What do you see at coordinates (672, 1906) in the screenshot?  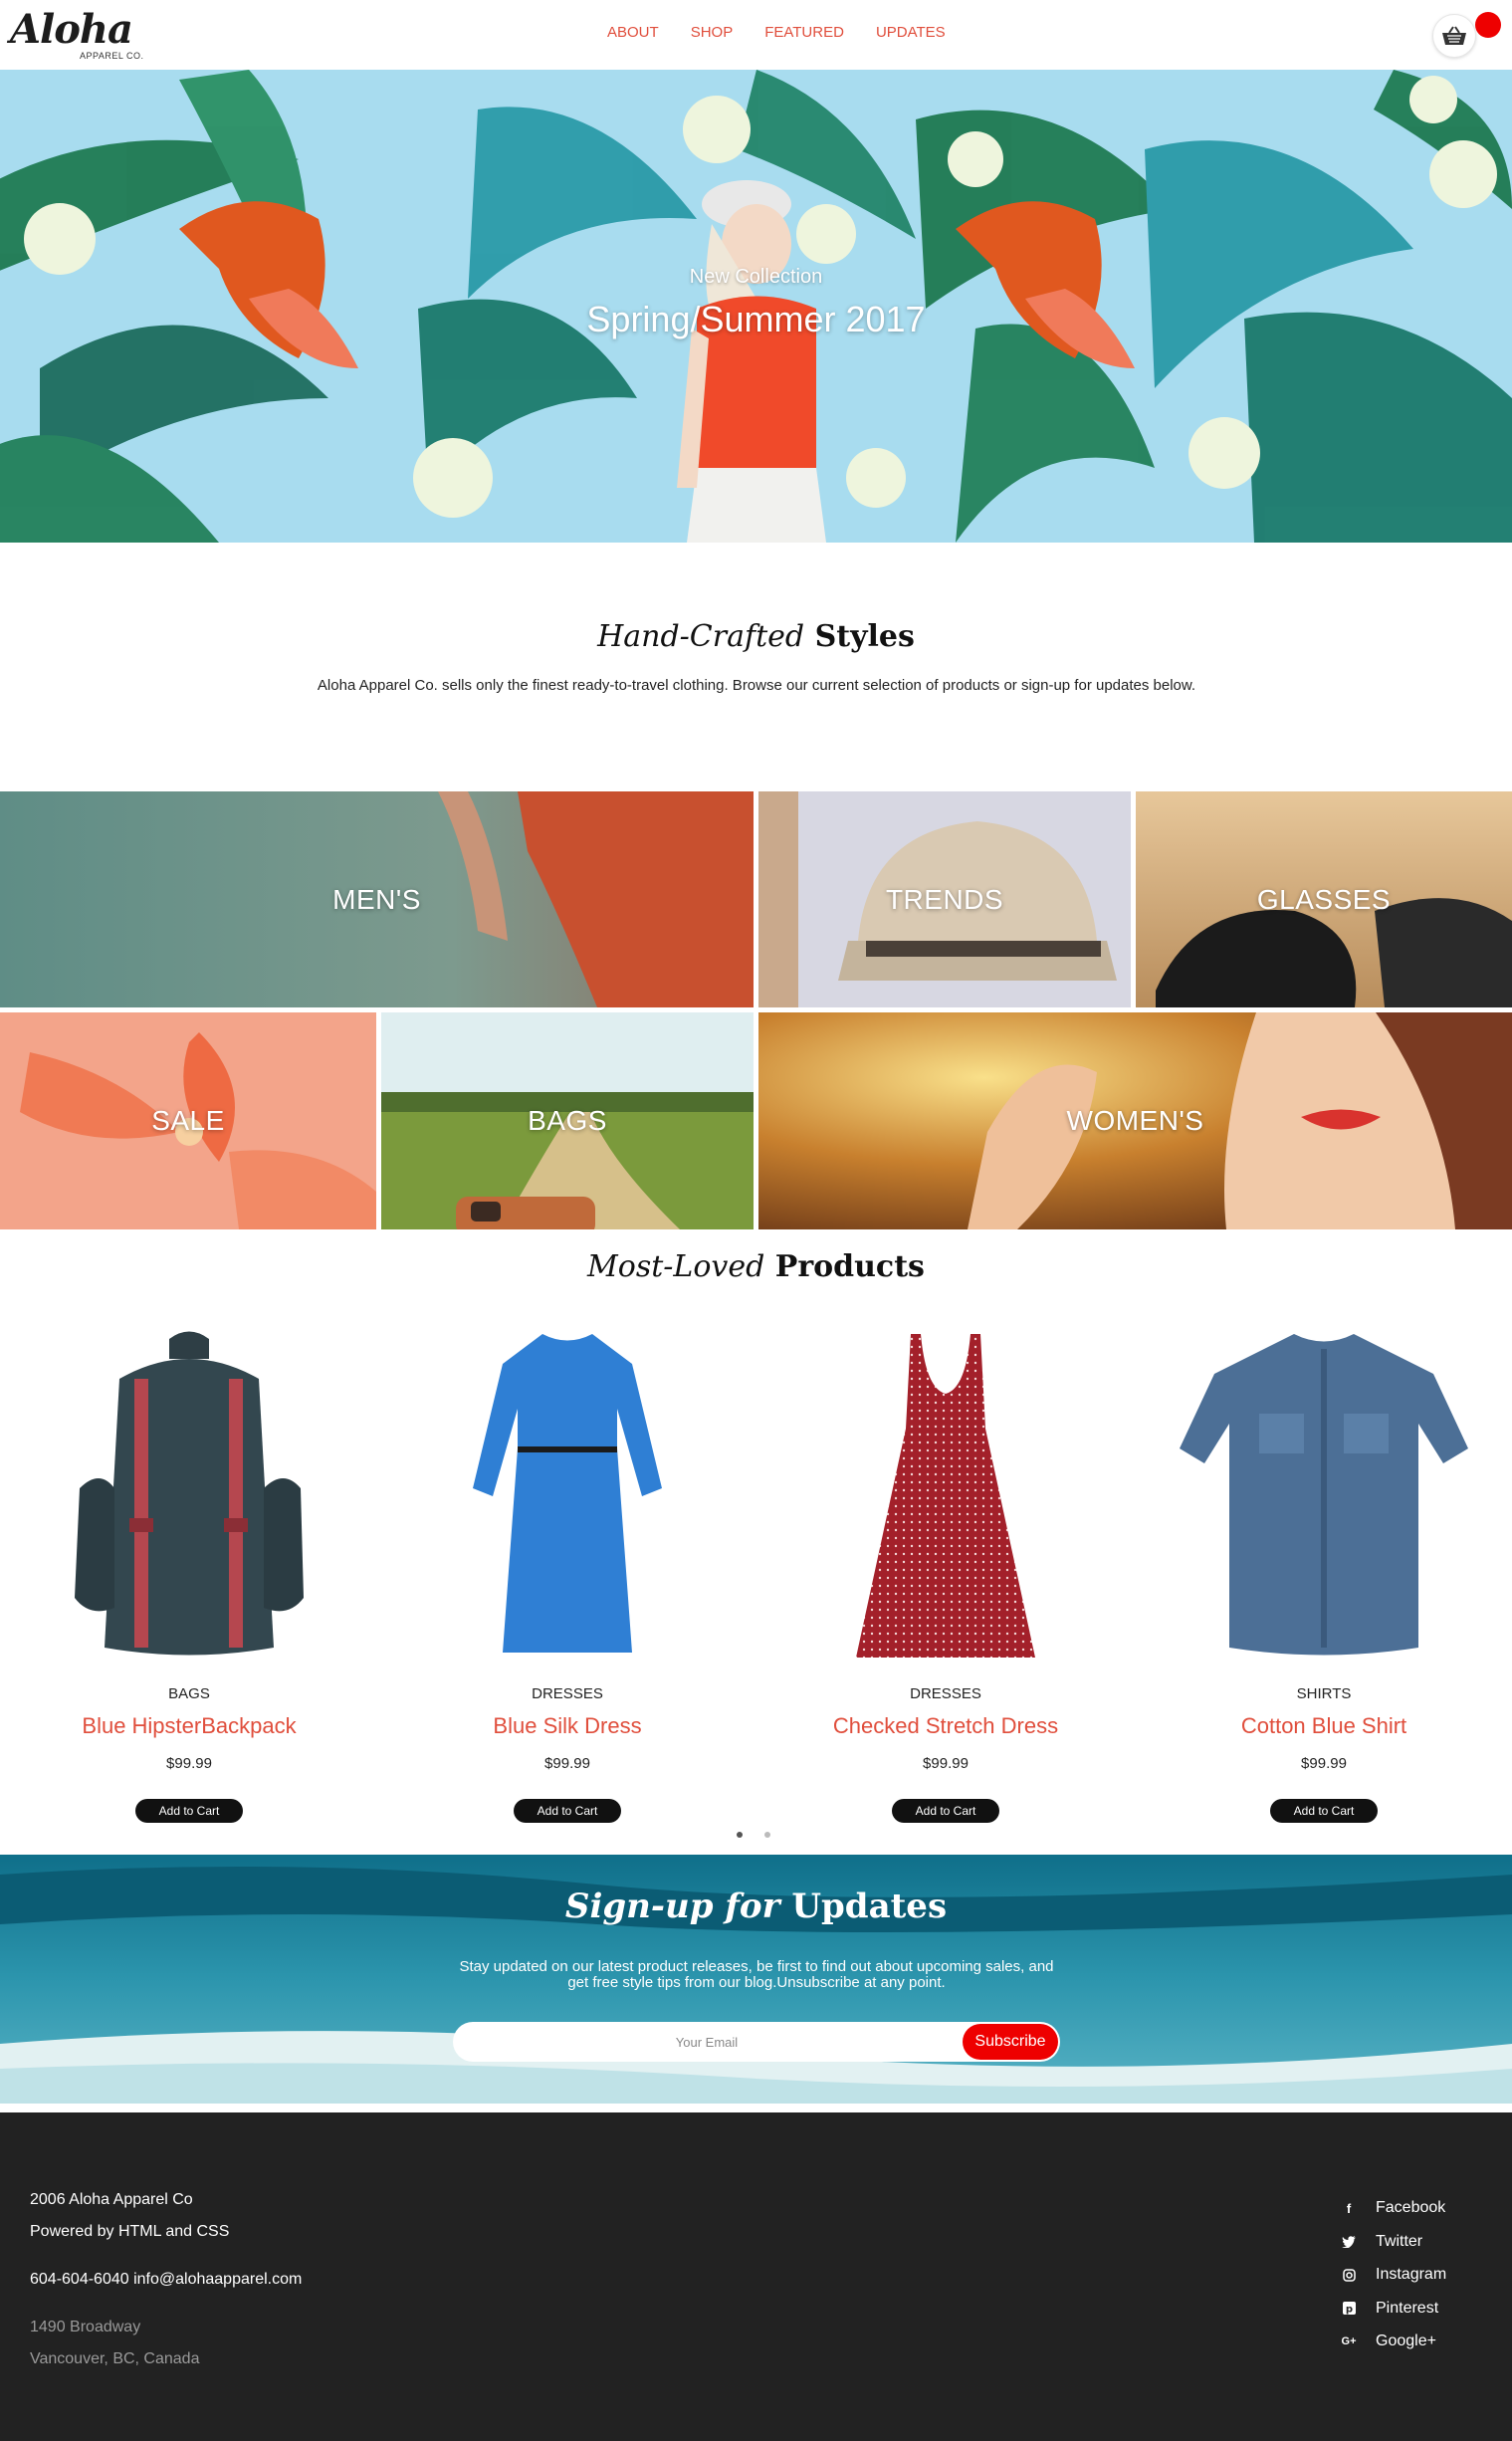 I see `signup-heading-italic: Sign-up for` at bounding box center [672, 1906].